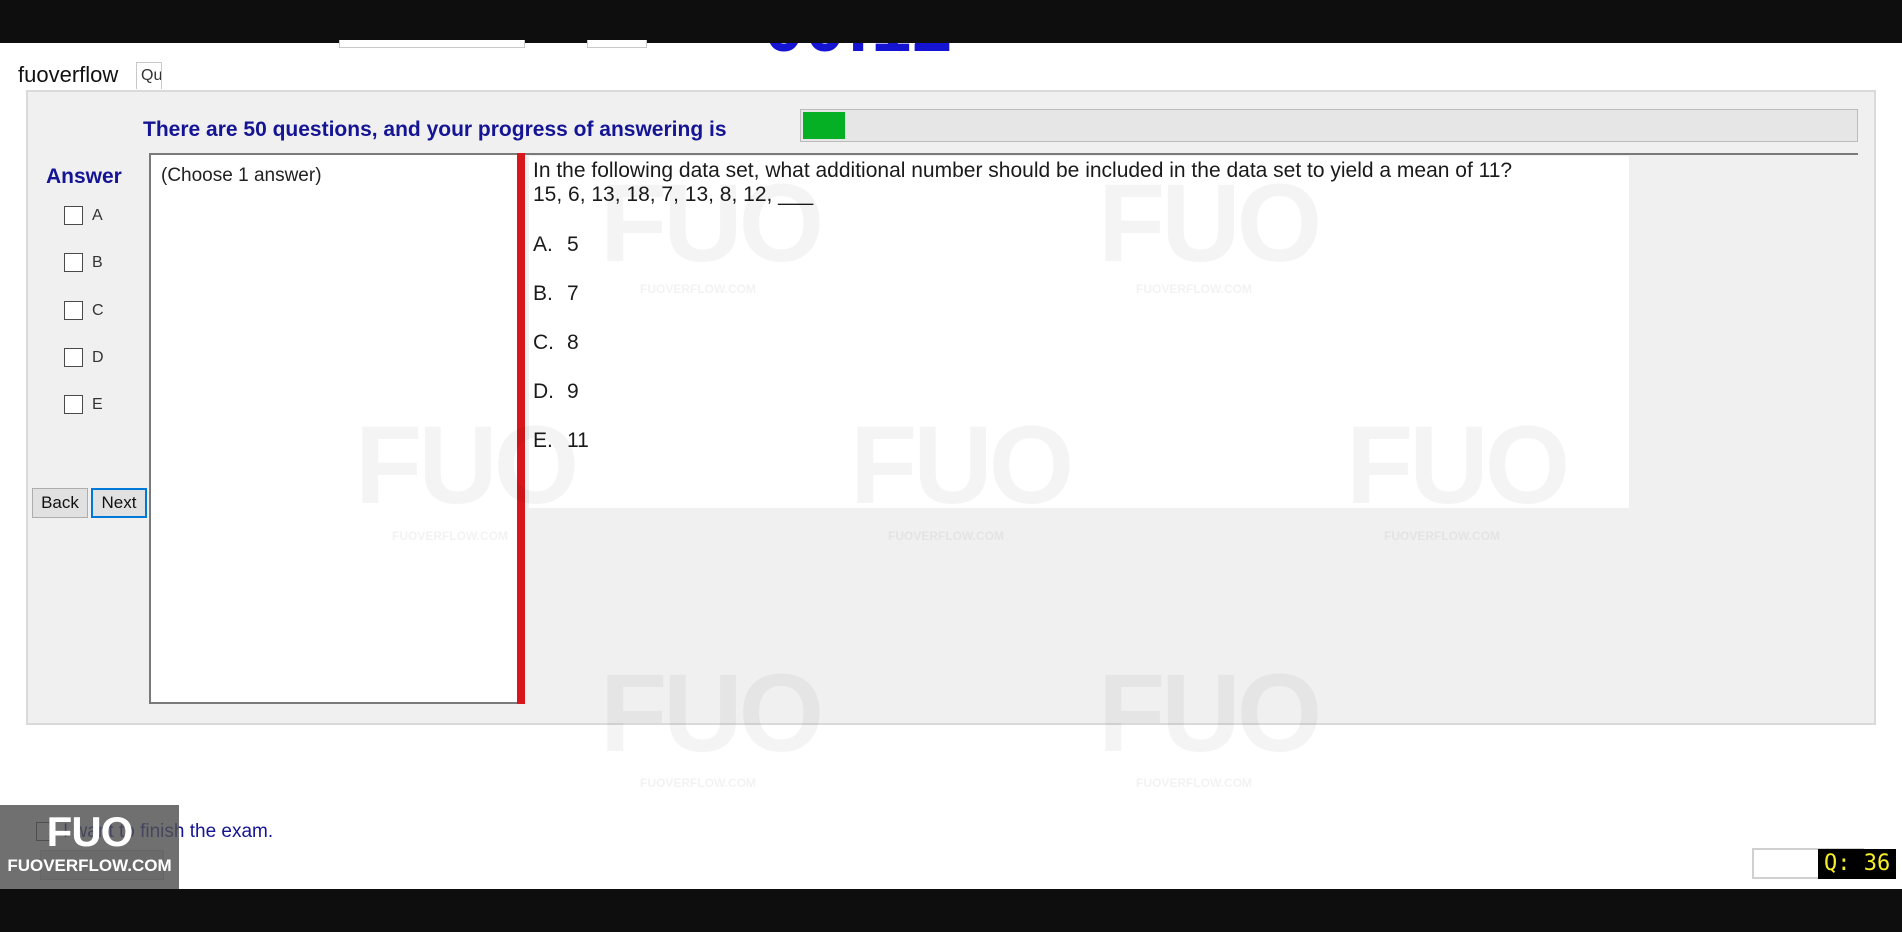  Describe the element at coordinates (83, 218) in the screenshot. I see `answer-option-a: A` at that location.